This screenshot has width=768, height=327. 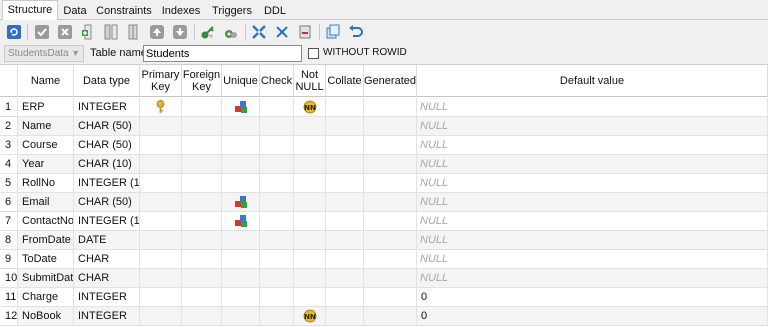 I want to click on table-row: 6 Email CHAR (50) NULL, so click(x=384, y=202).